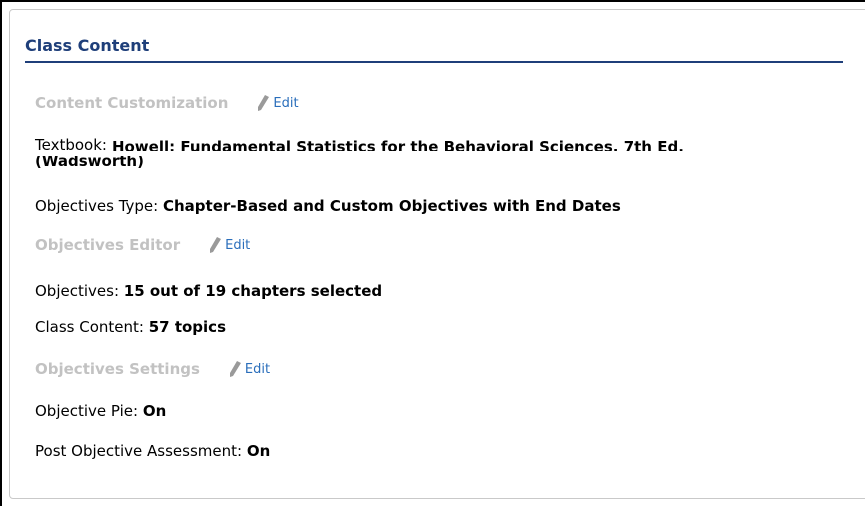 This screenshot has width=865, height=506. Describe the element at coordinates (154, 411) in the screenshot. I see `objective-pie-value: On` at that location.